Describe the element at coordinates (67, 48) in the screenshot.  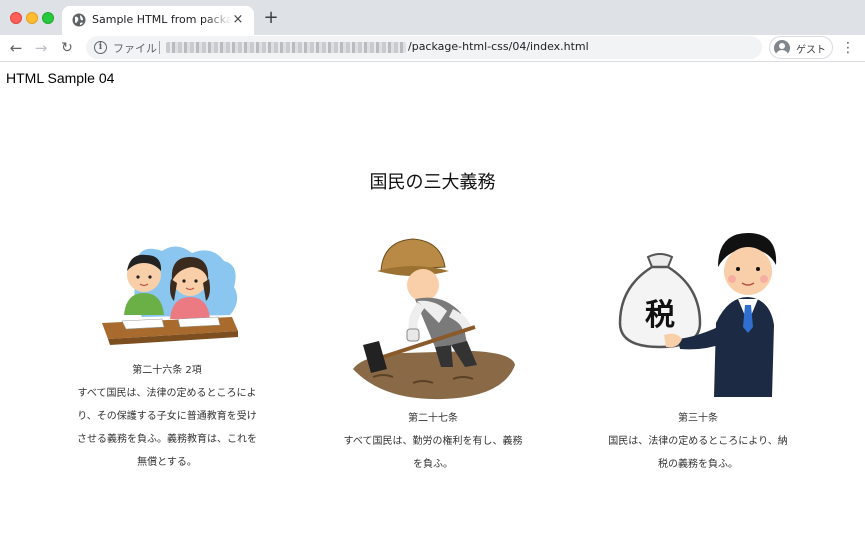
I see `reload-icon: ↻` at that location.